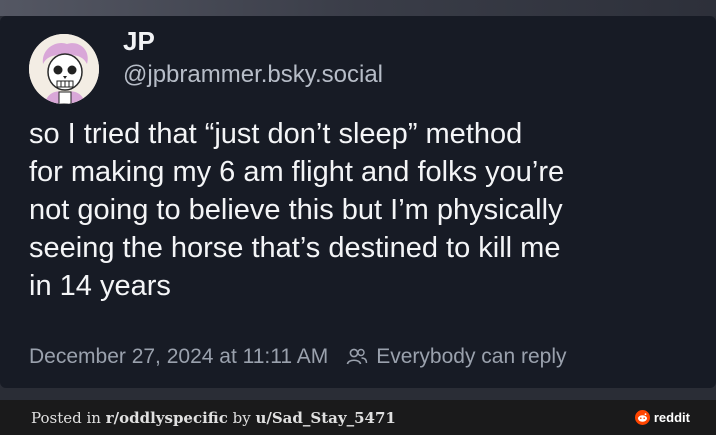  Describe the element at coordinates (241, 418) in the screenshot. I see `attribution-by: by` at that location.